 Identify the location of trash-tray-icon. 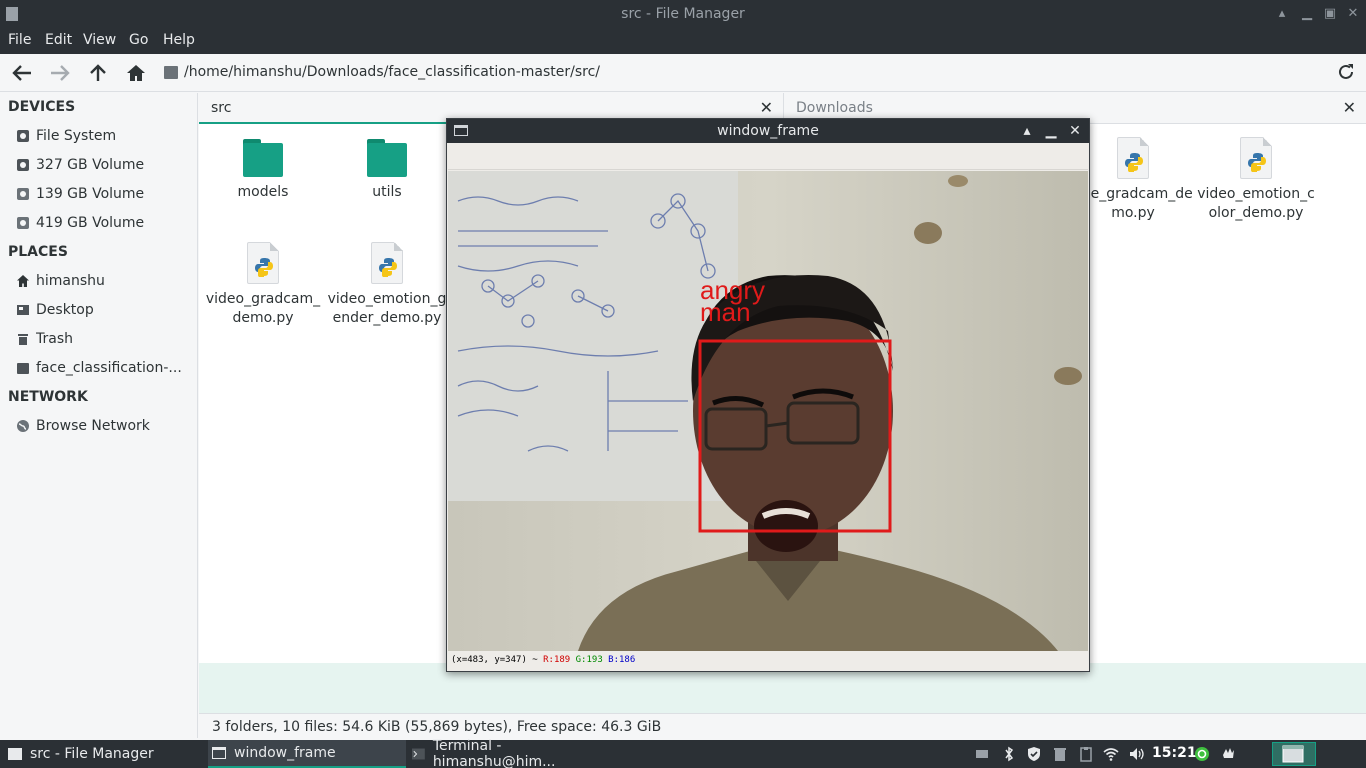
(1060, 754).